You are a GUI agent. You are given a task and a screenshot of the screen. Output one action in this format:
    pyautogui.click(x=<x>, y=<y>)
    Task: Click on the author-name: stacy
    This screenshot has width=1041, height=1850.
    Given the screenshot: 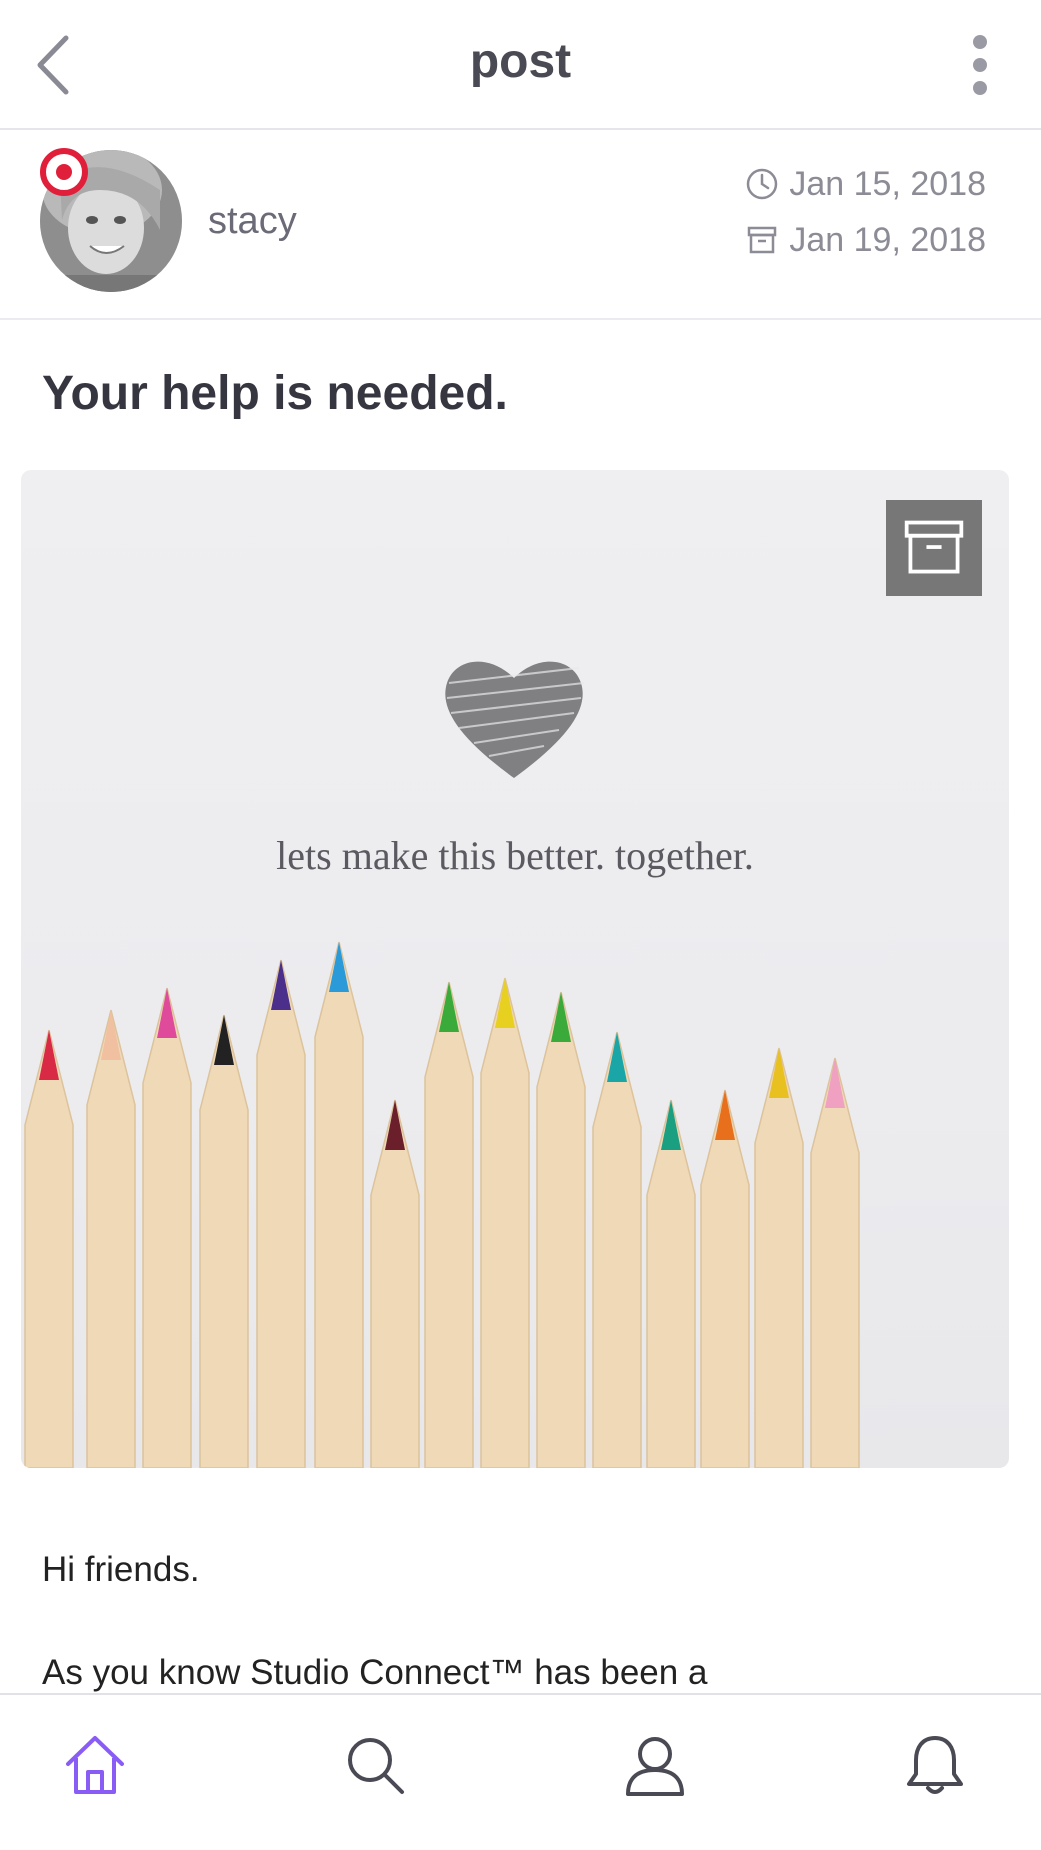 What is the action you would take?
    pyautogui.click(x=252, y=221)
    